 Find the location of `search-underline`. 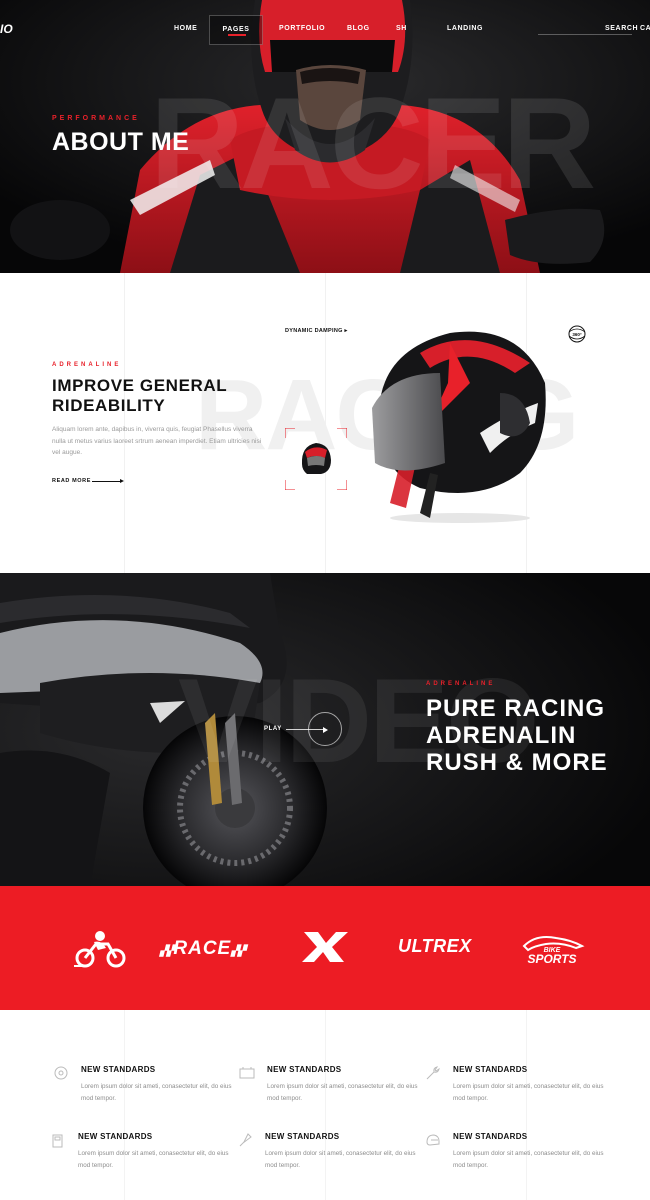

search-underline is located at coordinates (585, 34).